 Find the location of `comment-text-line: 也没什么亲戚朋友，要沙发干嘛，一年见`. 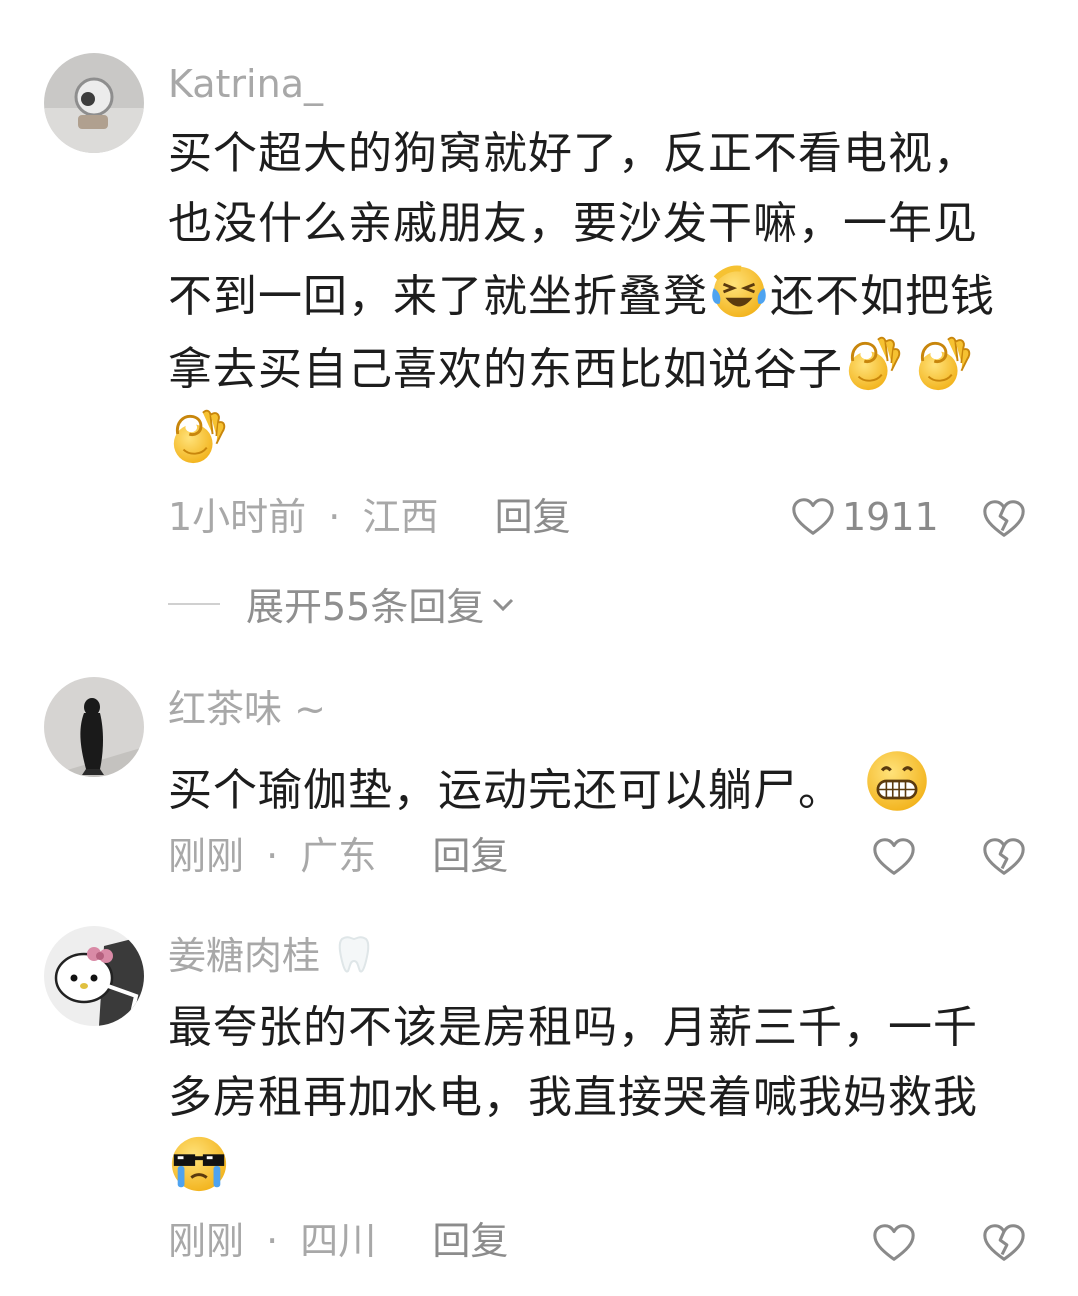

comment-text-line: 也没什么亲戚朋友，要沙发干嘛，一年见 is located at coordinates (573, 223).